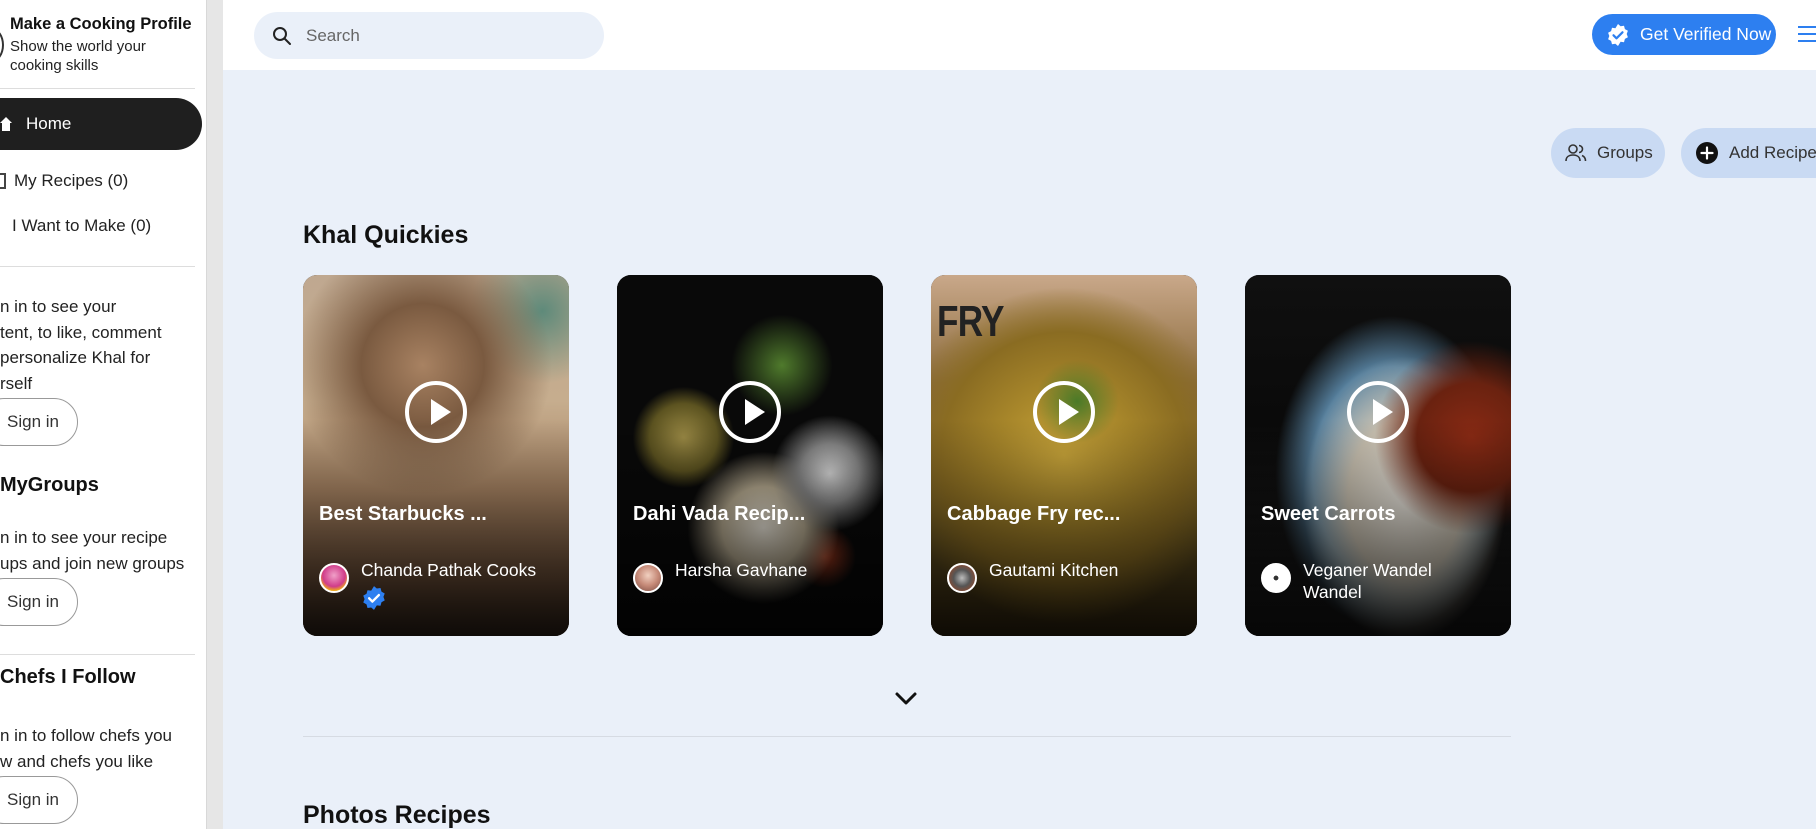 The width and height of the screenshot is (1816, 829). What do you see at coordinates (101, 124) in the screenshot?
I see `sidebar-item-home: Home` at bounding box center [101, 124].